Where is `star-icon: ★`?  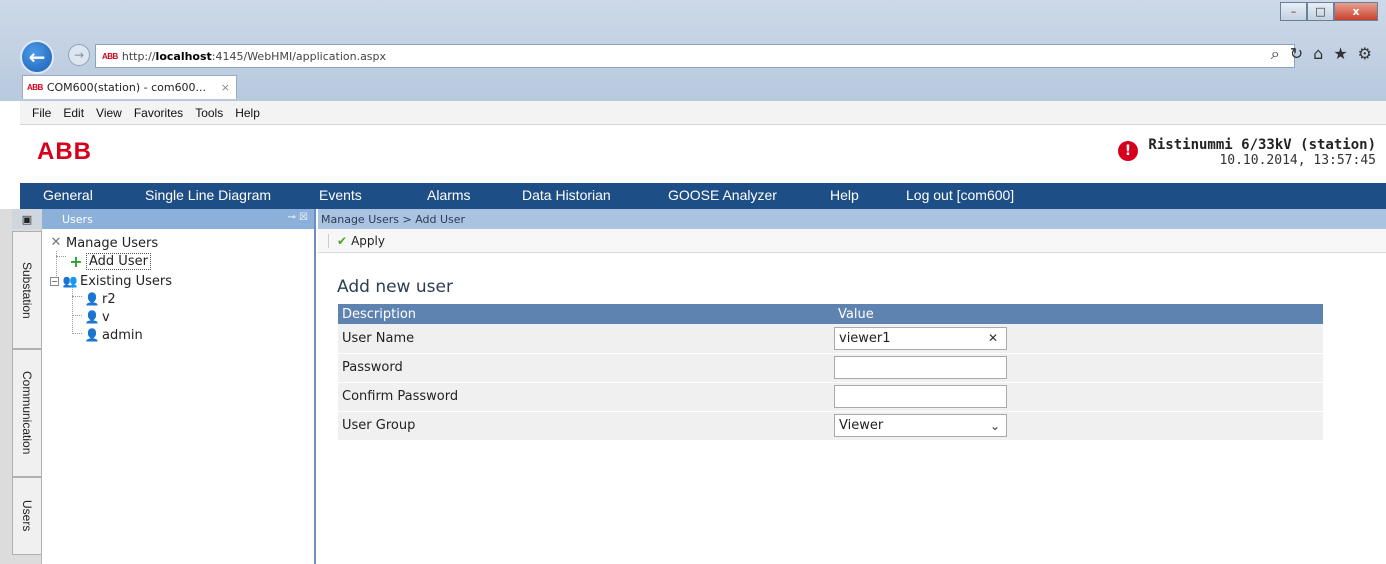
star-icon: ★ is located at coordinates (1340, 54).